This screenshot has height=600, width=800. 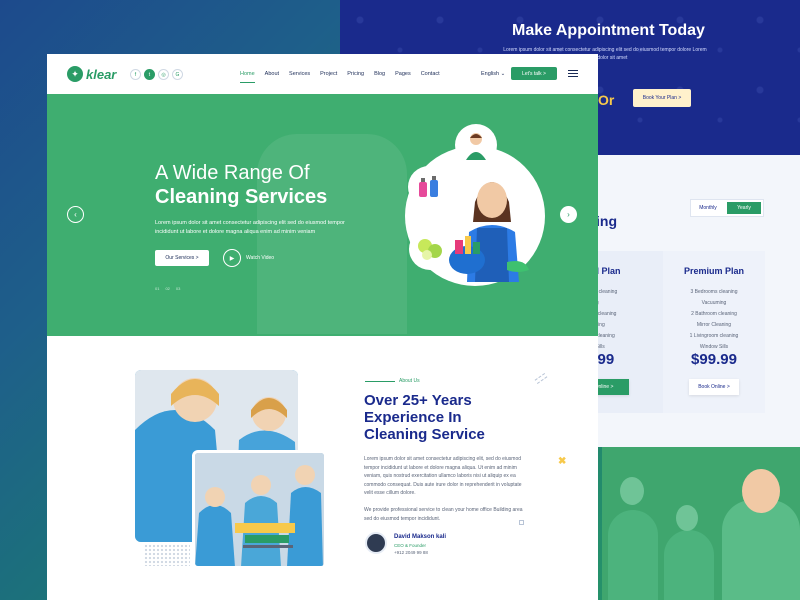 I want to click on cleaning-woman-illustration, so click(x=489, y=232).